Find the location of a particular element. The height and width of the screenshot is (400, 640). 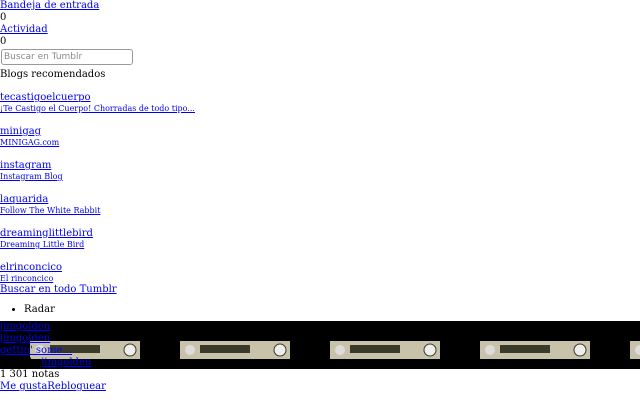

blog-title-link: MINIGAG.com is located at coordinates (320, 143).